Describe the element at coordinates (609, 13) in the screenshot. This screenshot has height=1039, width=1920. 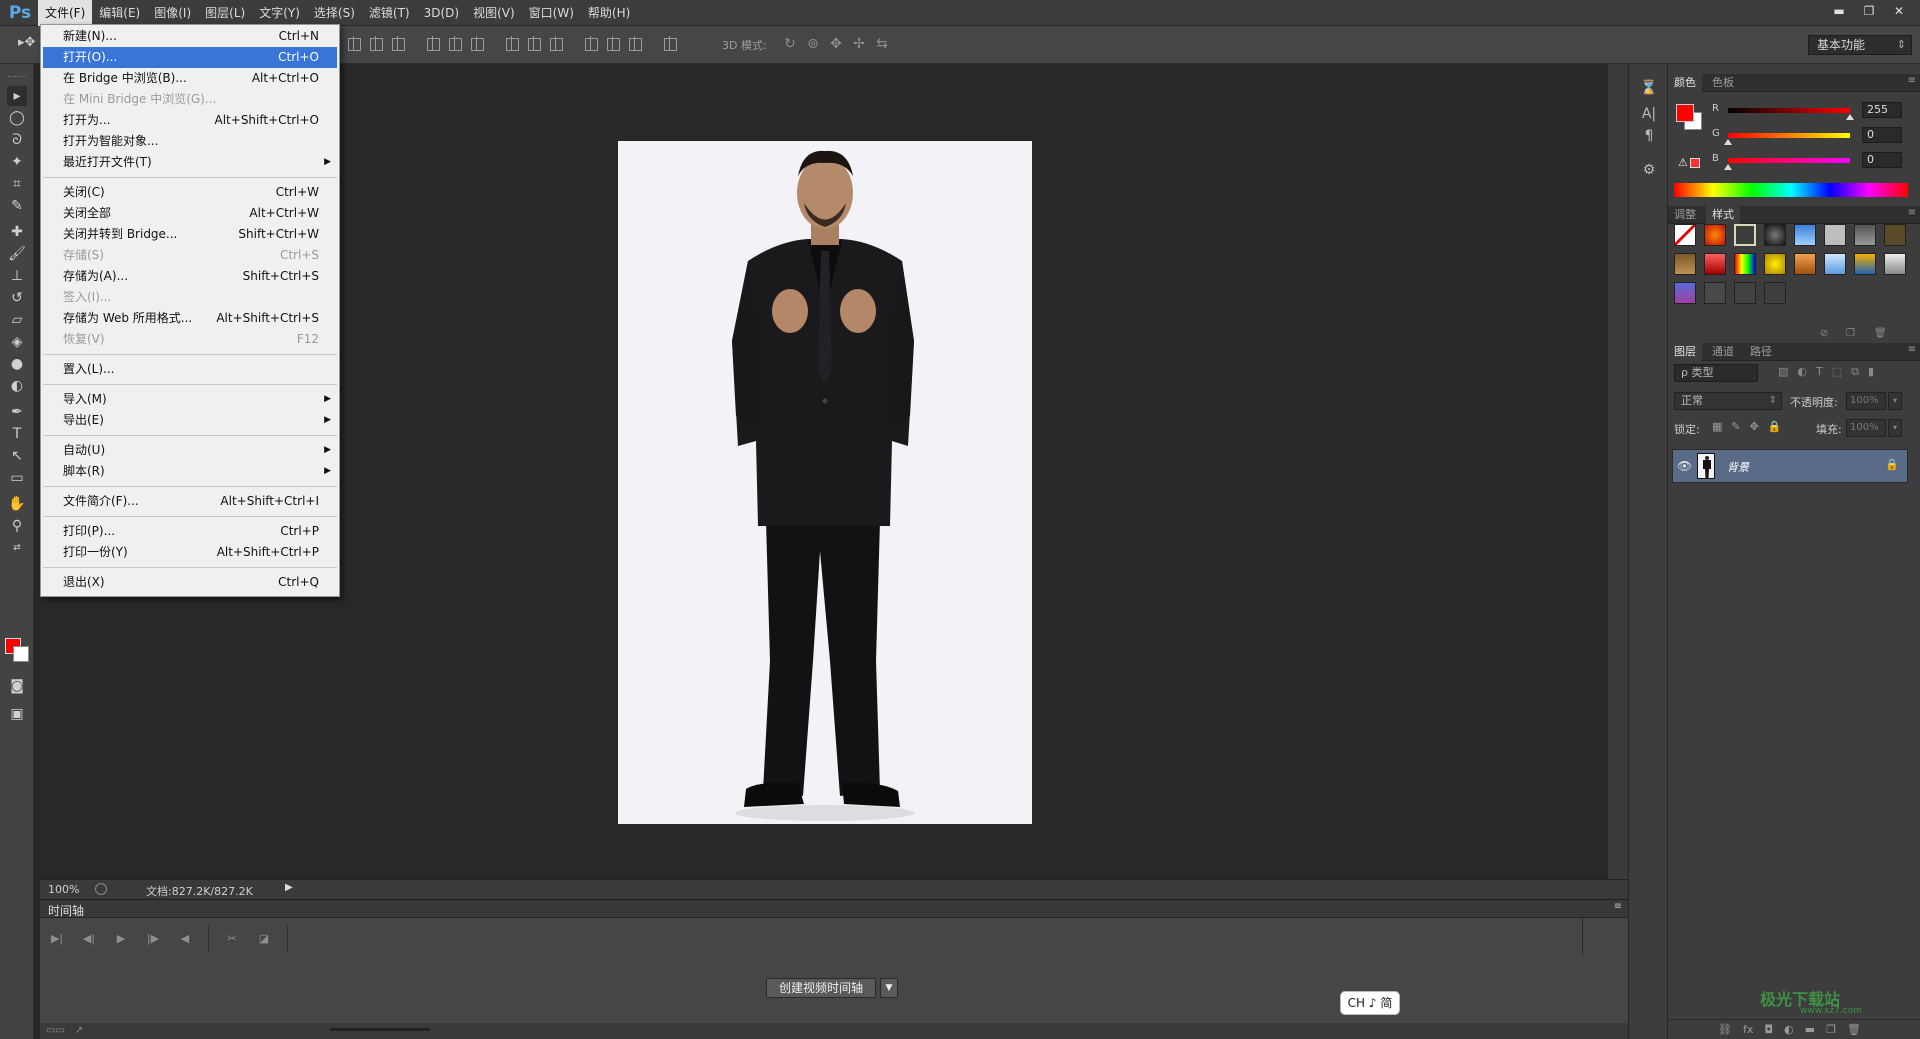
I see `menu-item: 帮助(H)` at that location.